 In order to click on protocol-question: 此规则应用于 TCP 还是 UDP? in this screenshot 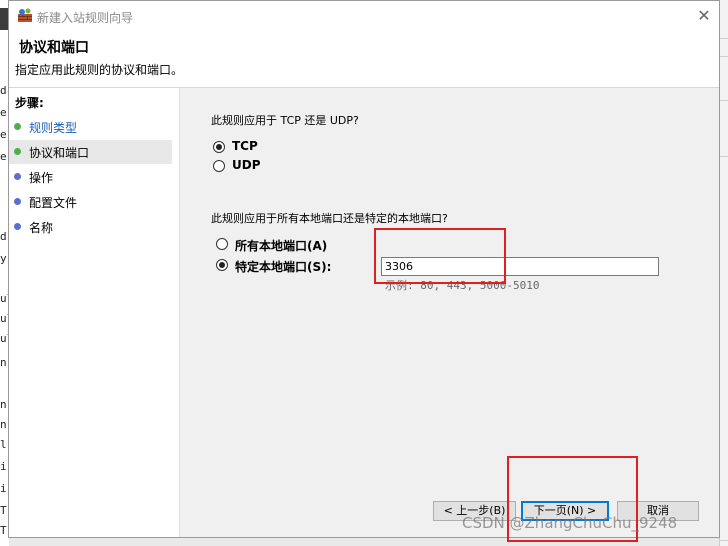, I will do `click(285, 120)`.